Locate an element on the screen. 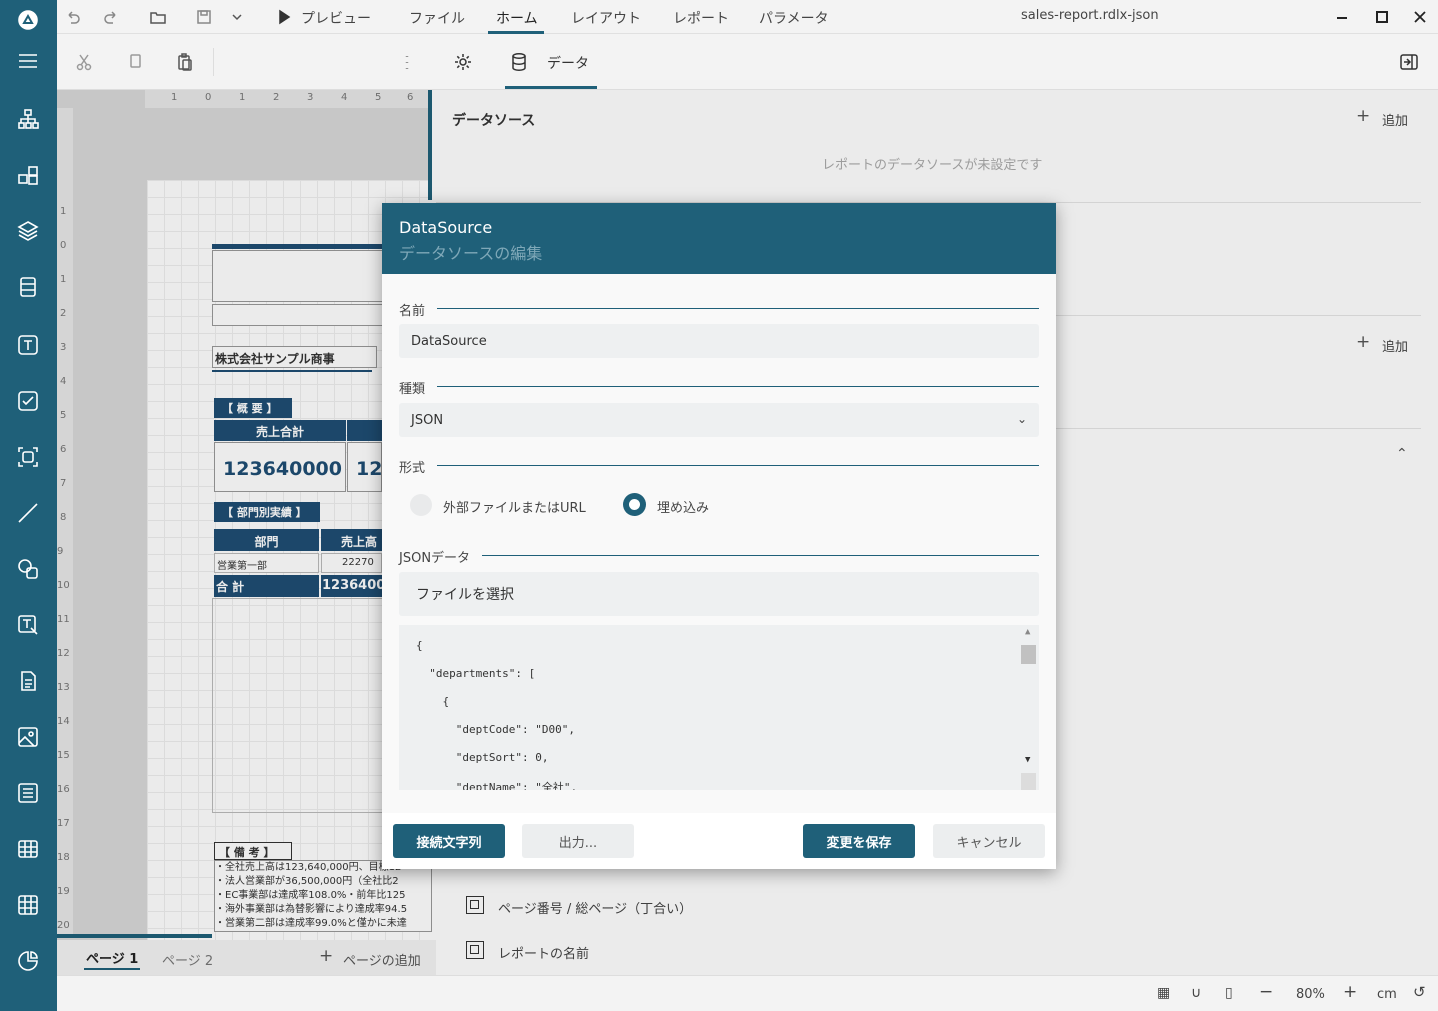 This screenshot has width=1438, height=1011. maximize-icon is located at coordinates (1382, 17).